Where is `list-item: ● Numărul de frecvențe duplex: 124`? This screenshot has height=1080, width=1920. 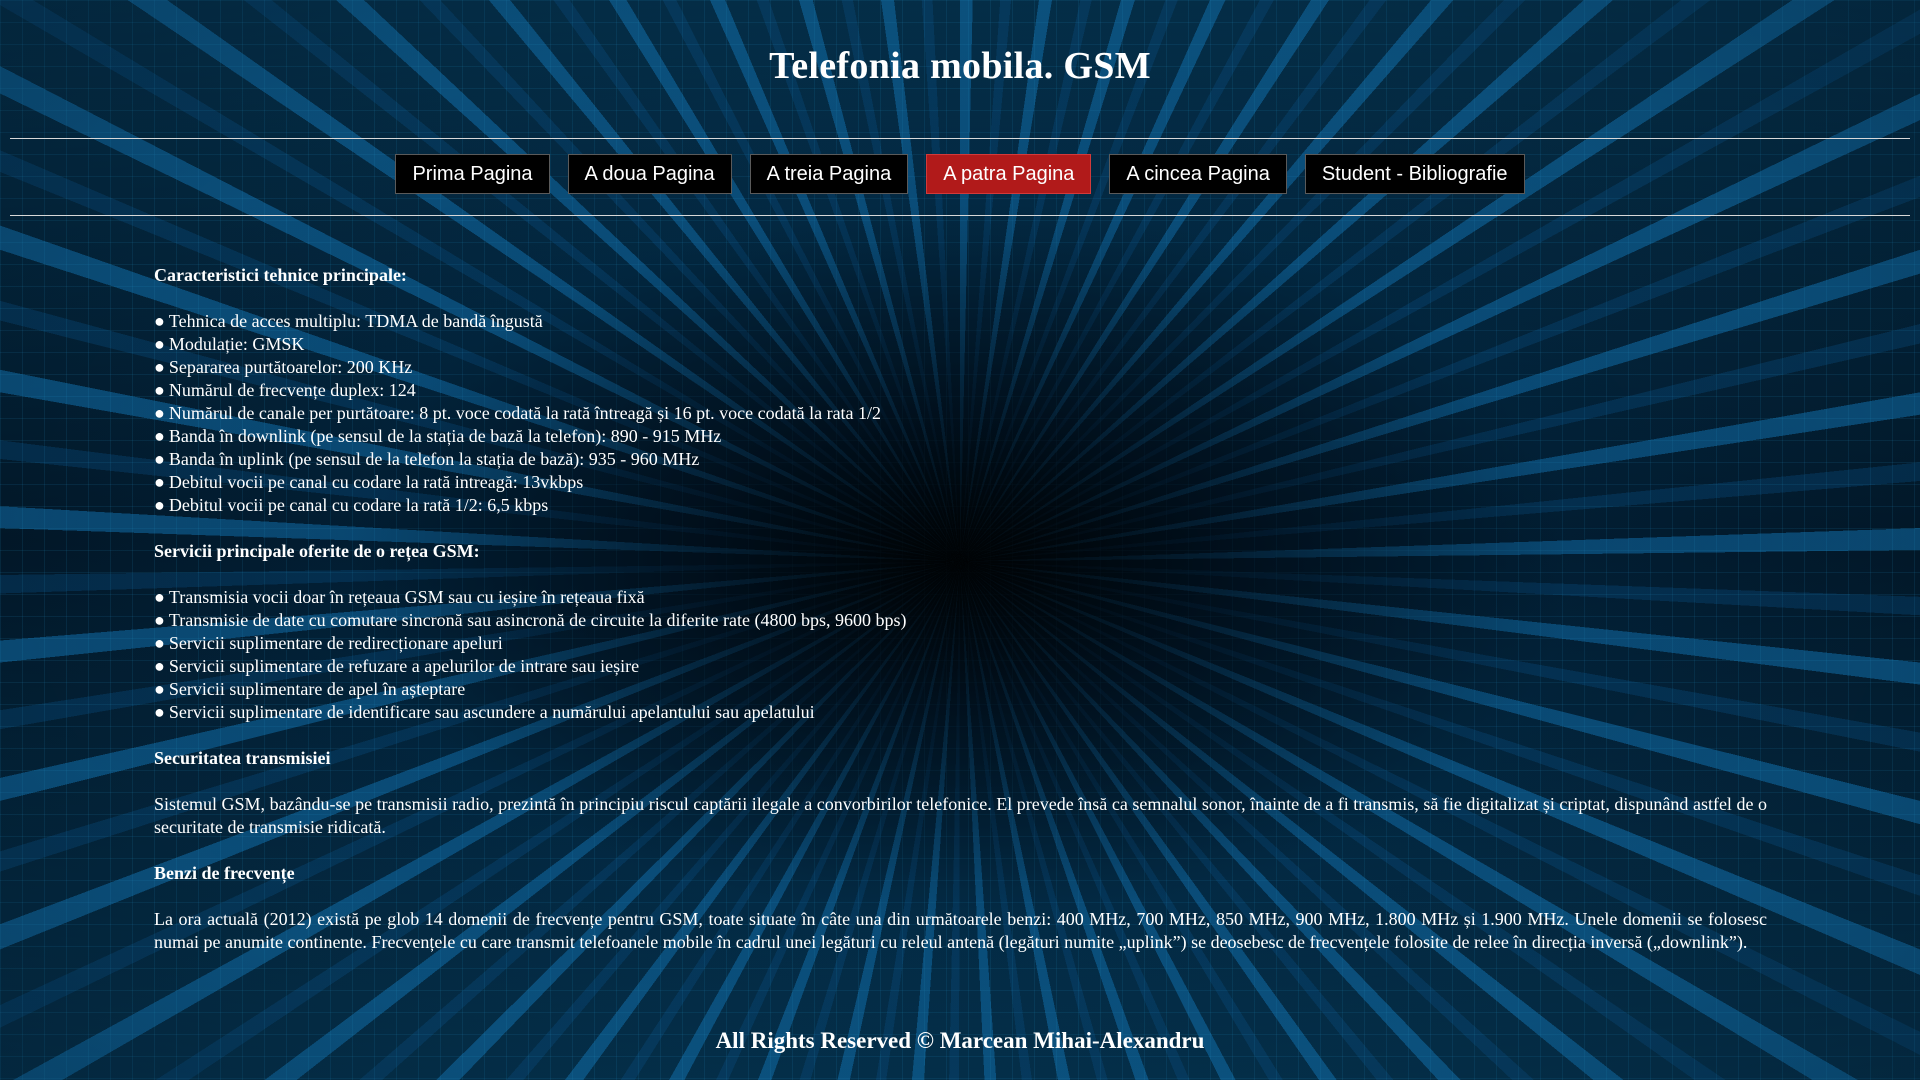
list-item: ● Numărul de frecvențe duplex: 124 is located at coordinates (285, 390).